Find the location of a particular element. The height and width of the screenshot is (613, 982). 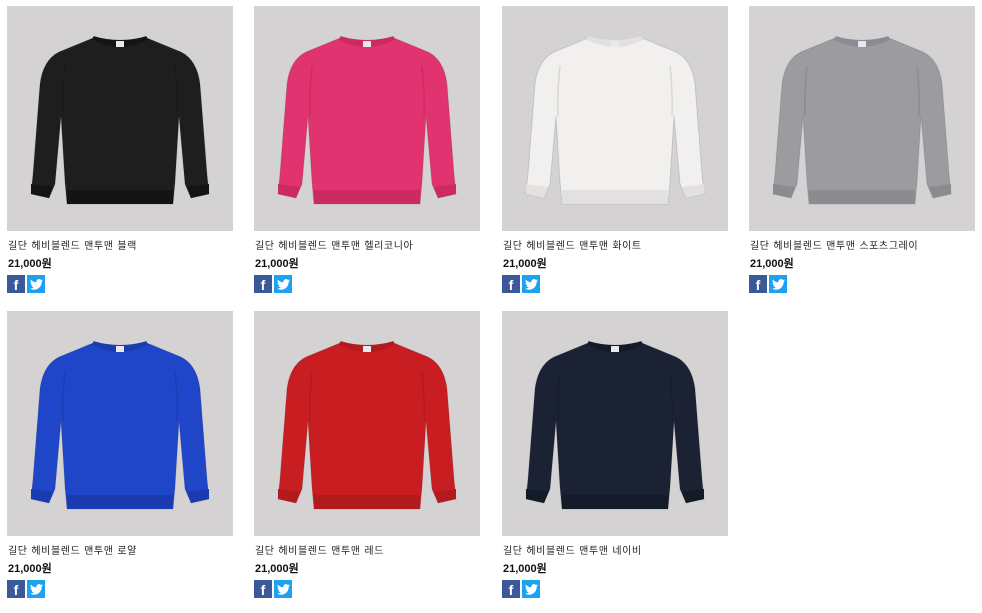

product-title: 길단 헤비블렌드 맨투맨 로얄 is located at coordinates (120, 551).